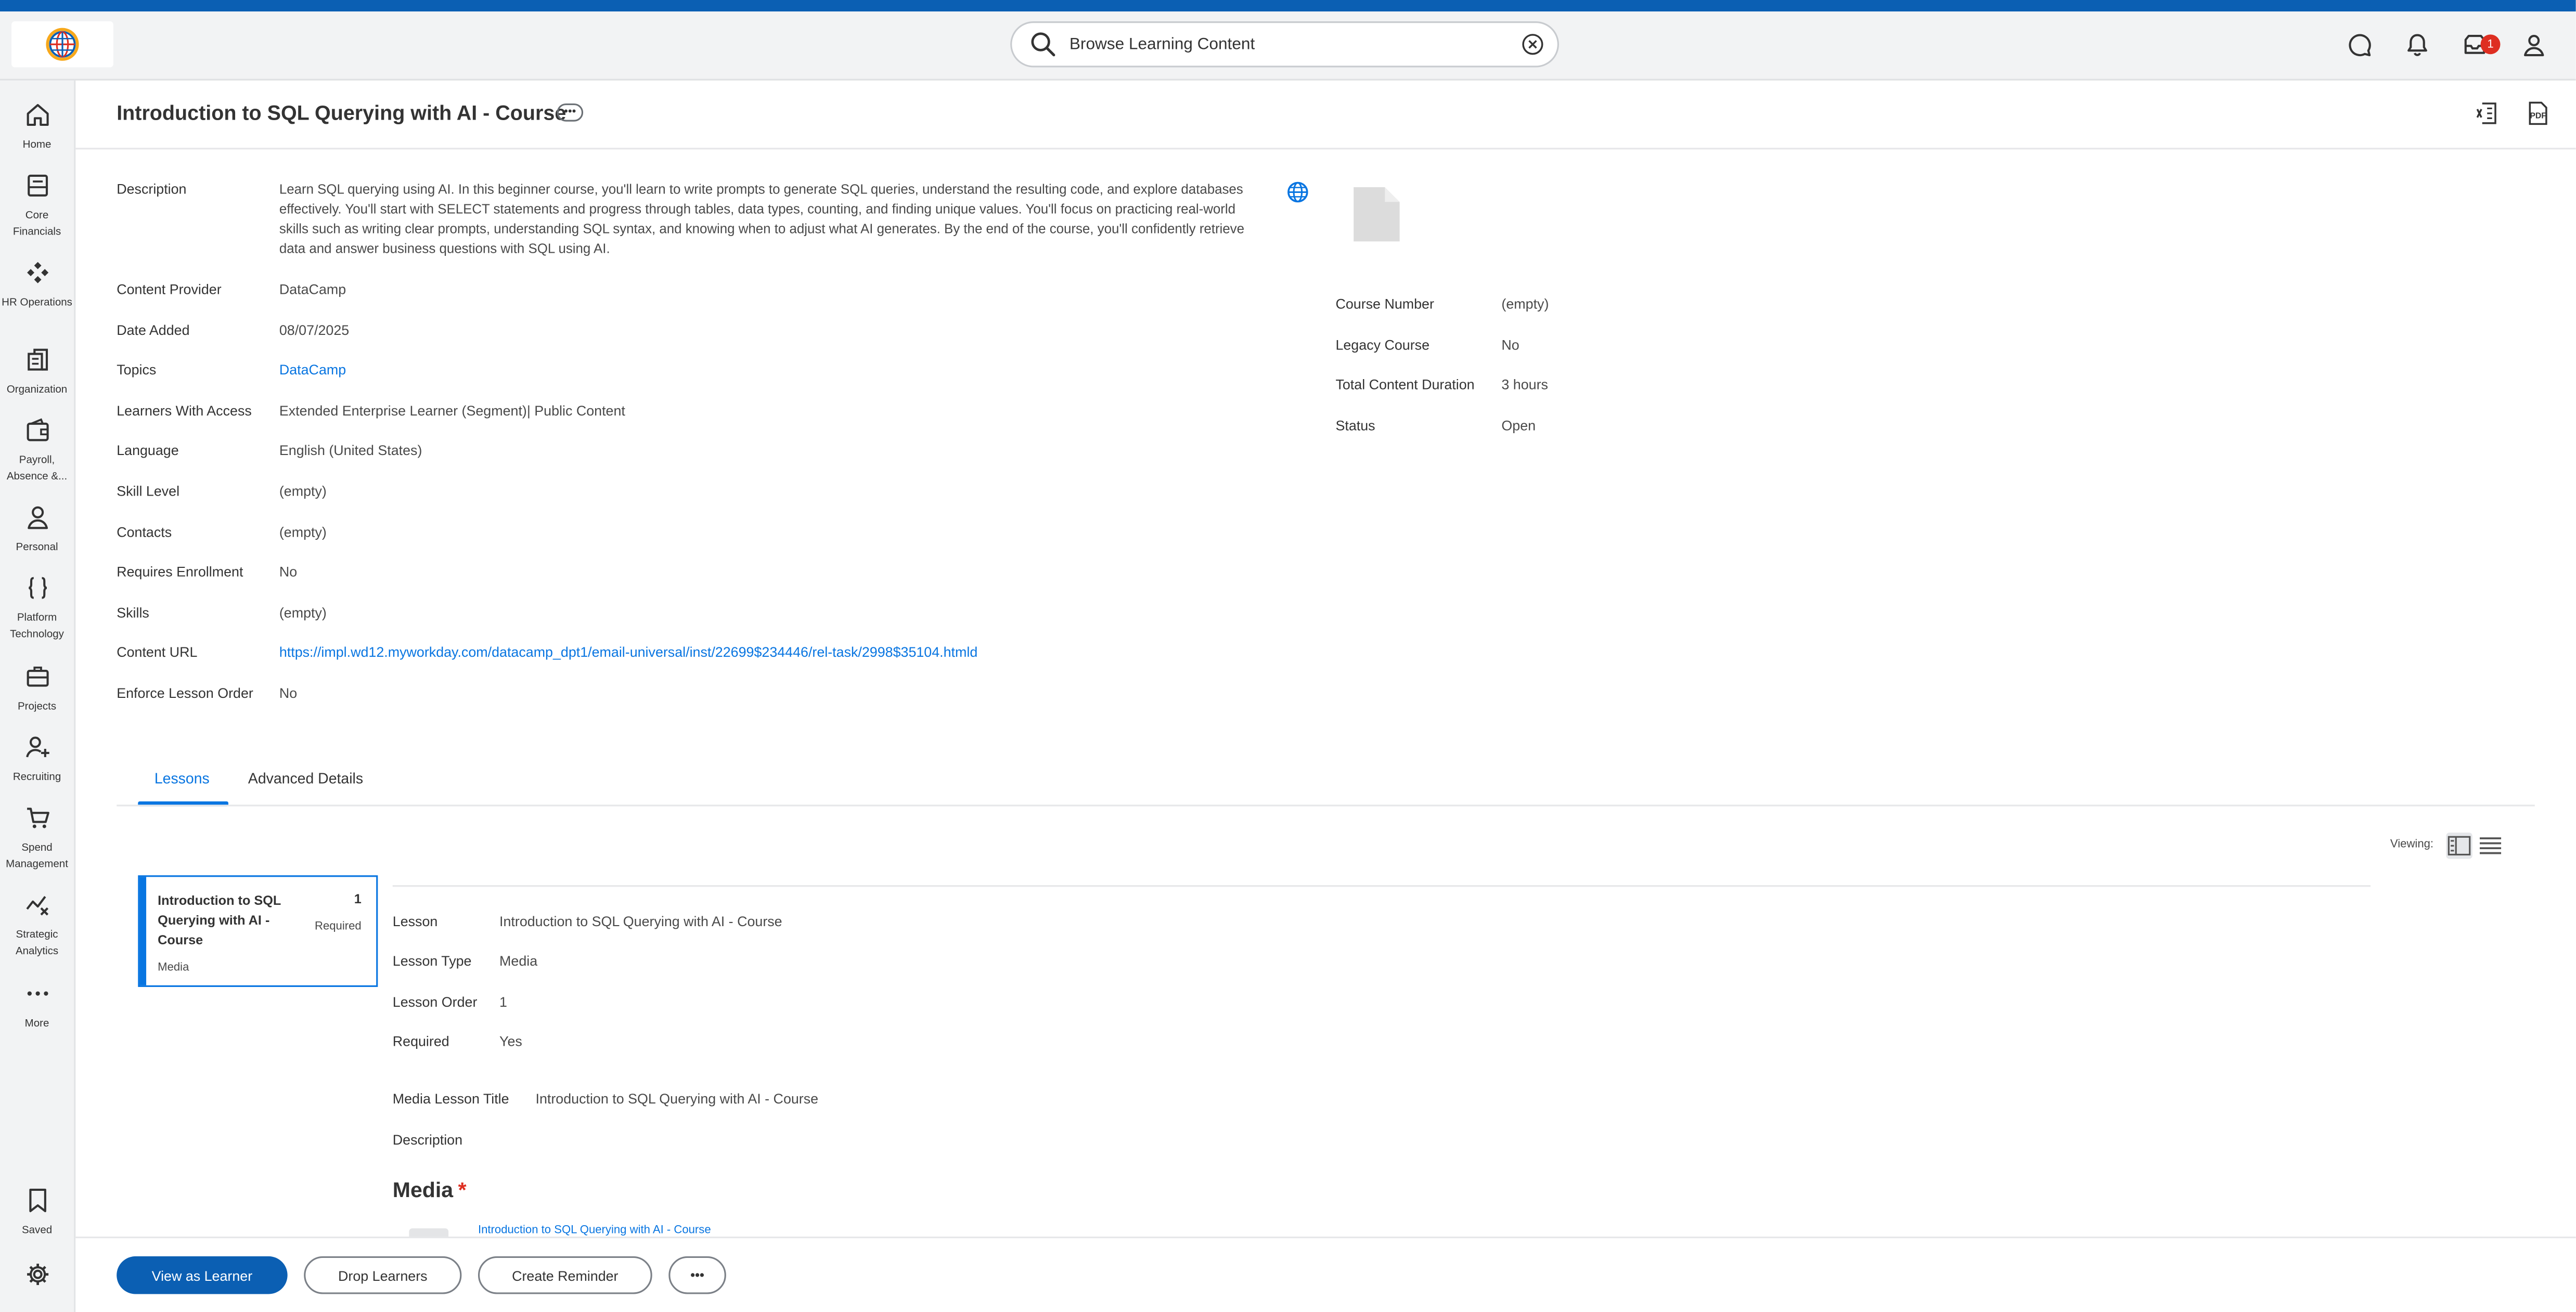 The height and width of the screenshot is (1312, 2576). What do you see at coordinates (182, 778) in the screenshot?
I see `tab-lessons: Lessons` at bounding box center [182, 778].